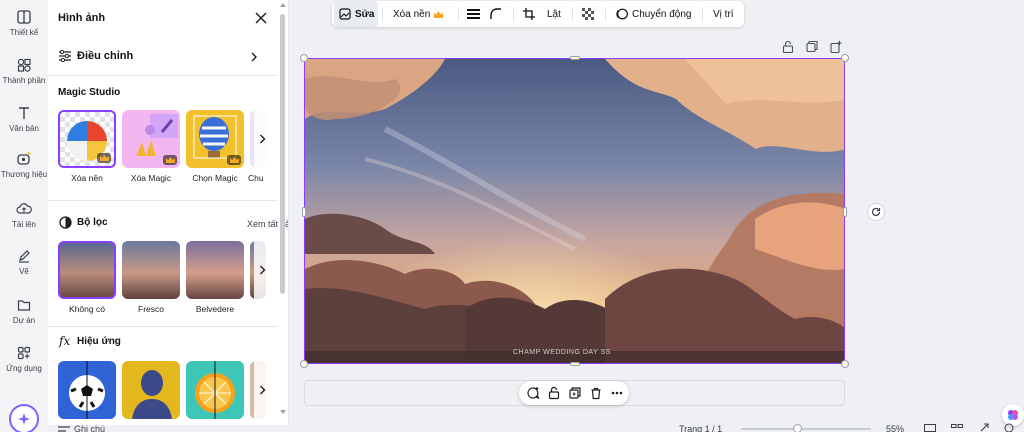 This screenshot has height=432, width=1024. I want to click on adjust-row: Điều chỉnh, so click(163, 57).